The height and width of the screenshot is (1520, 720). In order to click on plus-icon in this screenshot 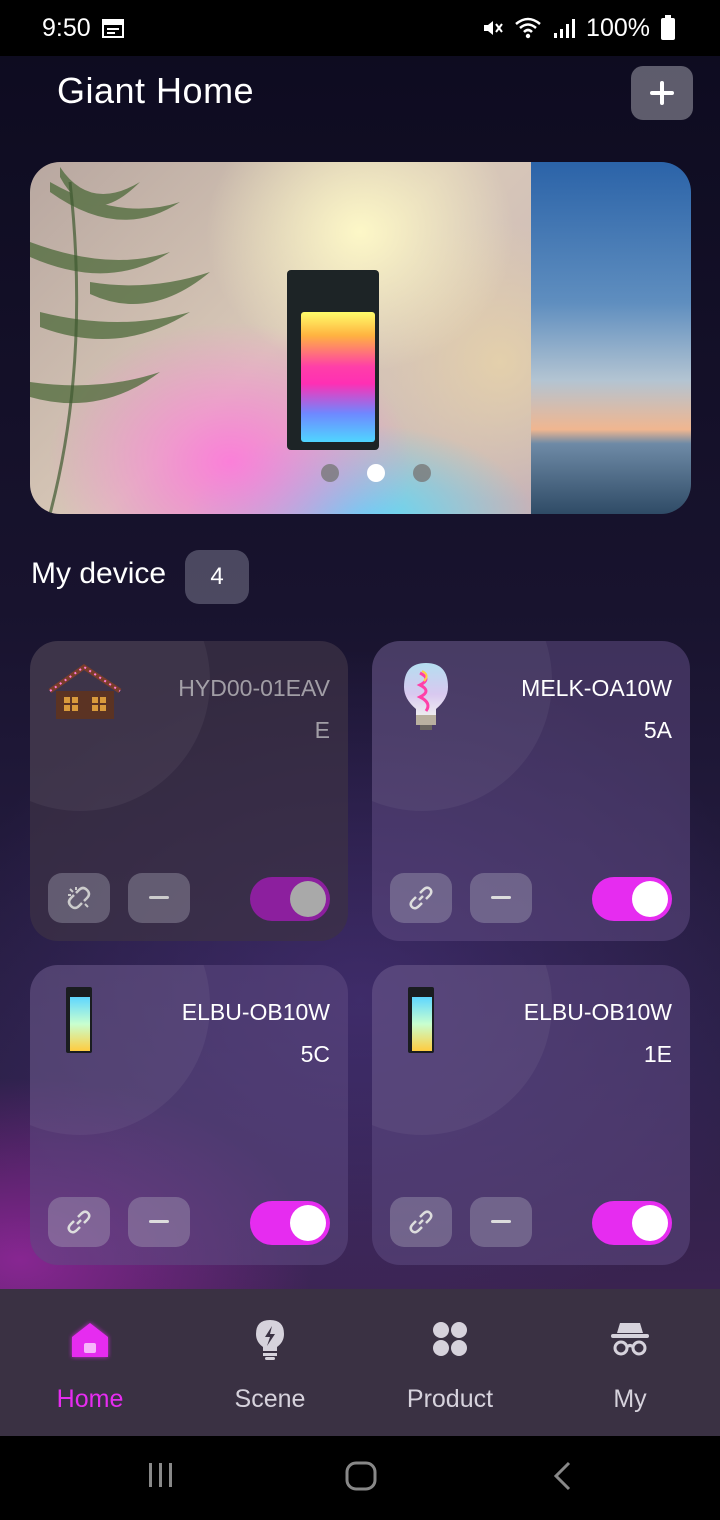, I will do `click(662, 93)`.